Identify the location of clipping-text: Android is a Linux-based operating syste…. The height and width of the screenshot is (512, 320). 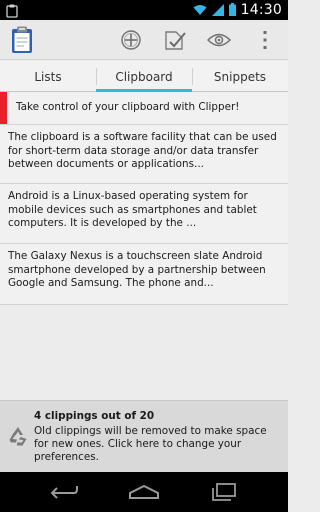
(132, 209).